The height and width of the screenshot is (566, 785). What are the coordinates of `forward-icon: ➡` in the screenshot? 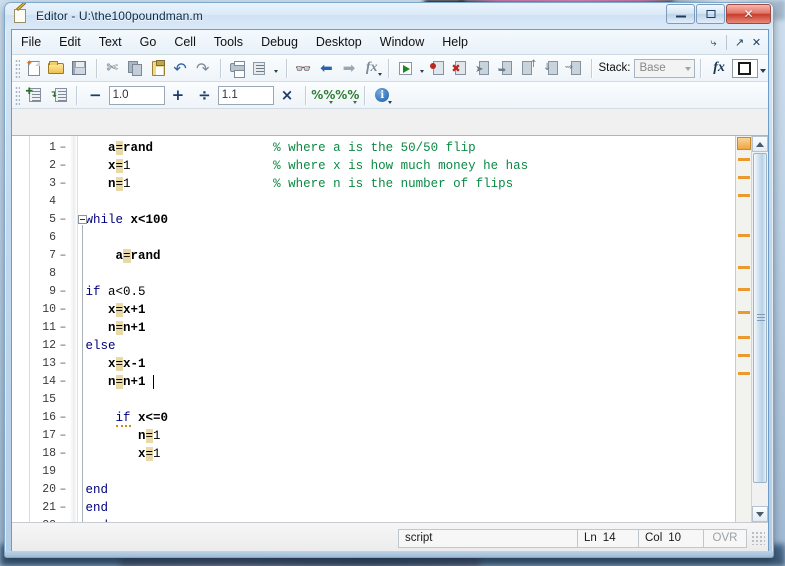 It's located at (349, 68).